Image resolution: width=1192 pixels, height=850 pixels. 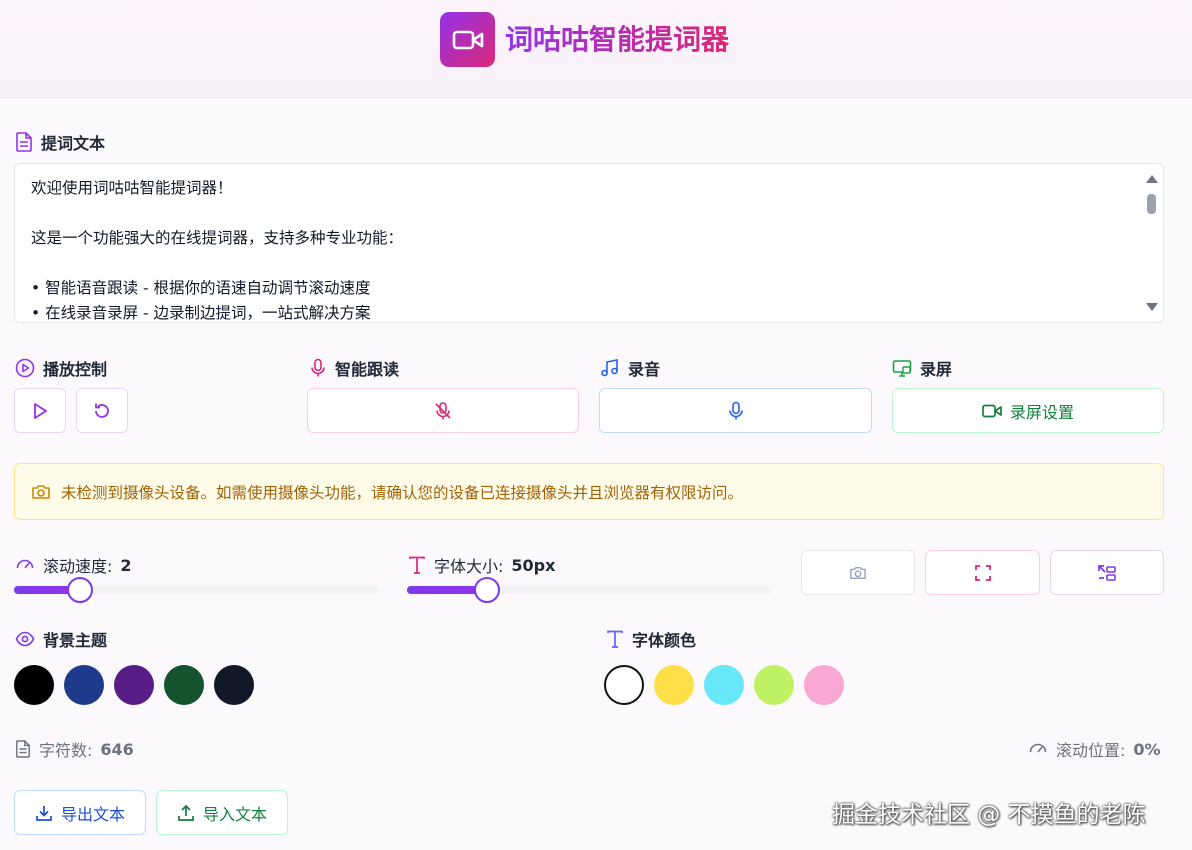 I want to click on script-line: 欢迎使用词咕咕智能提词器！, so click(x=132, y=188).